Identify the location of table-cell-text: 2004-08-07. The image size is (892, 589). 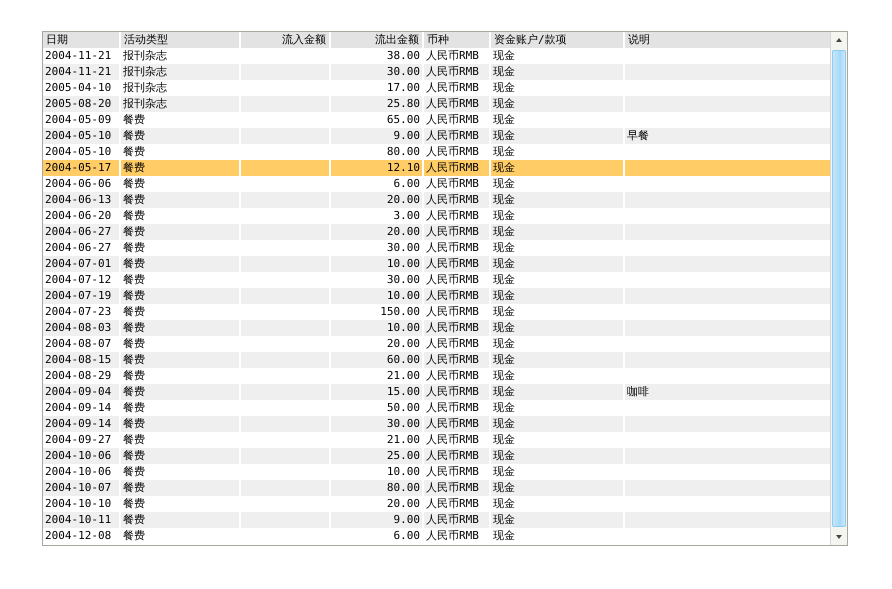
(78, 344).